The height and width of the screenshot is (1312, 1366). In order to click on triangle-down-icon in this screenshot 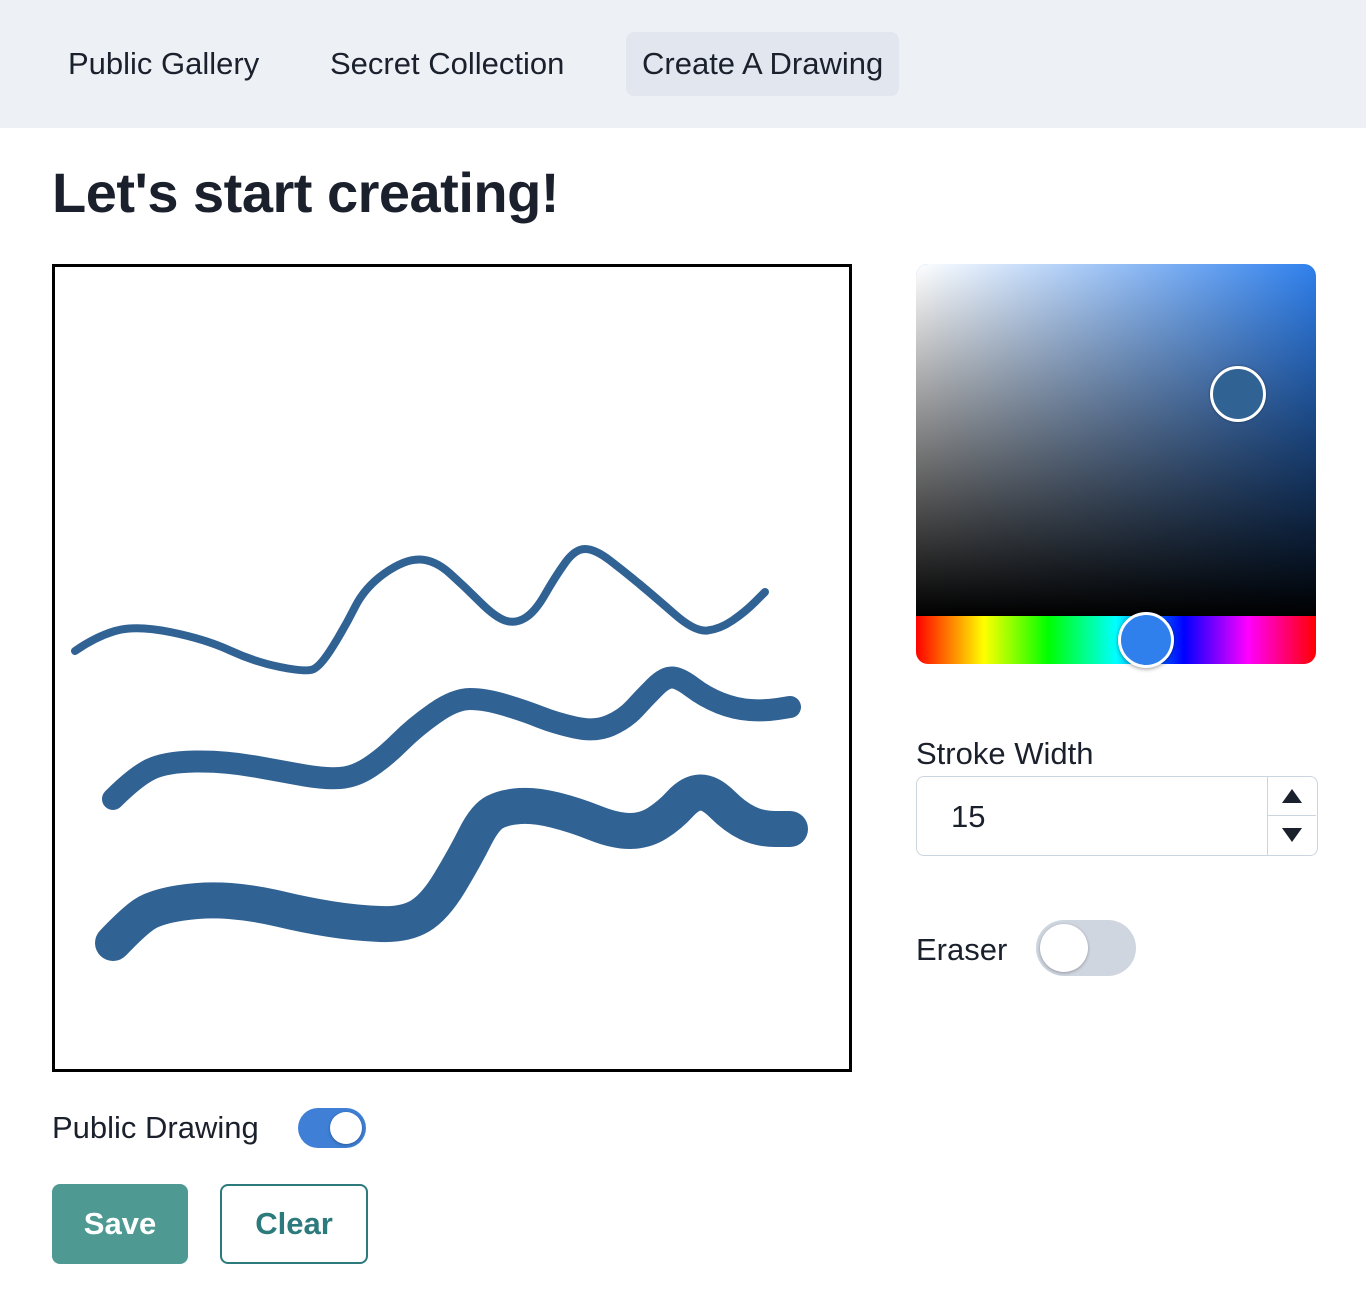, I will do `click(1292, 835)`.